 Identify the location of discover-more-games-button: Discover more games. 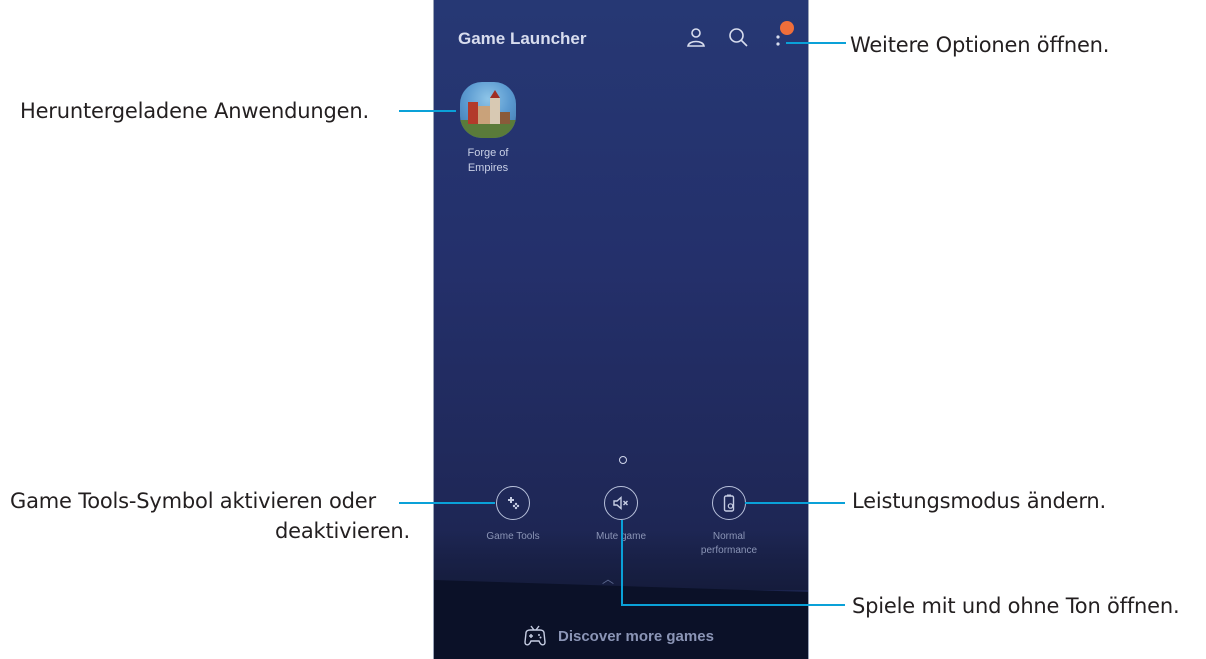
(618, 636).